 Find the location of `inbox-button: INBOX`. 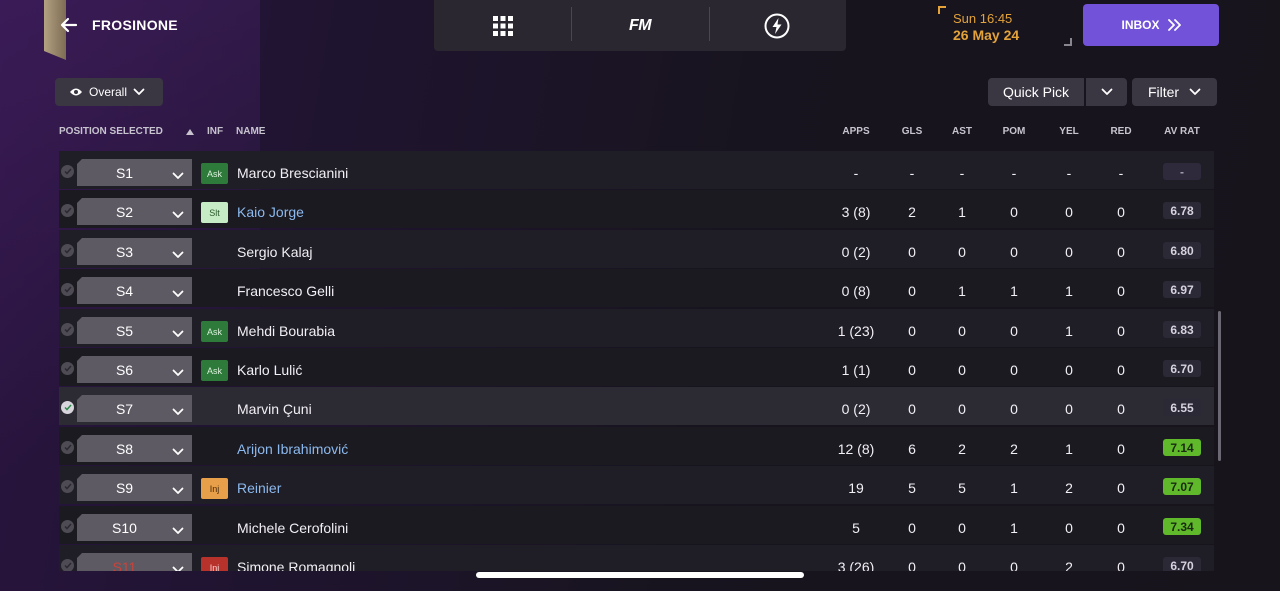

inbox-button: INBOX is located at coordinates (1151, 25).